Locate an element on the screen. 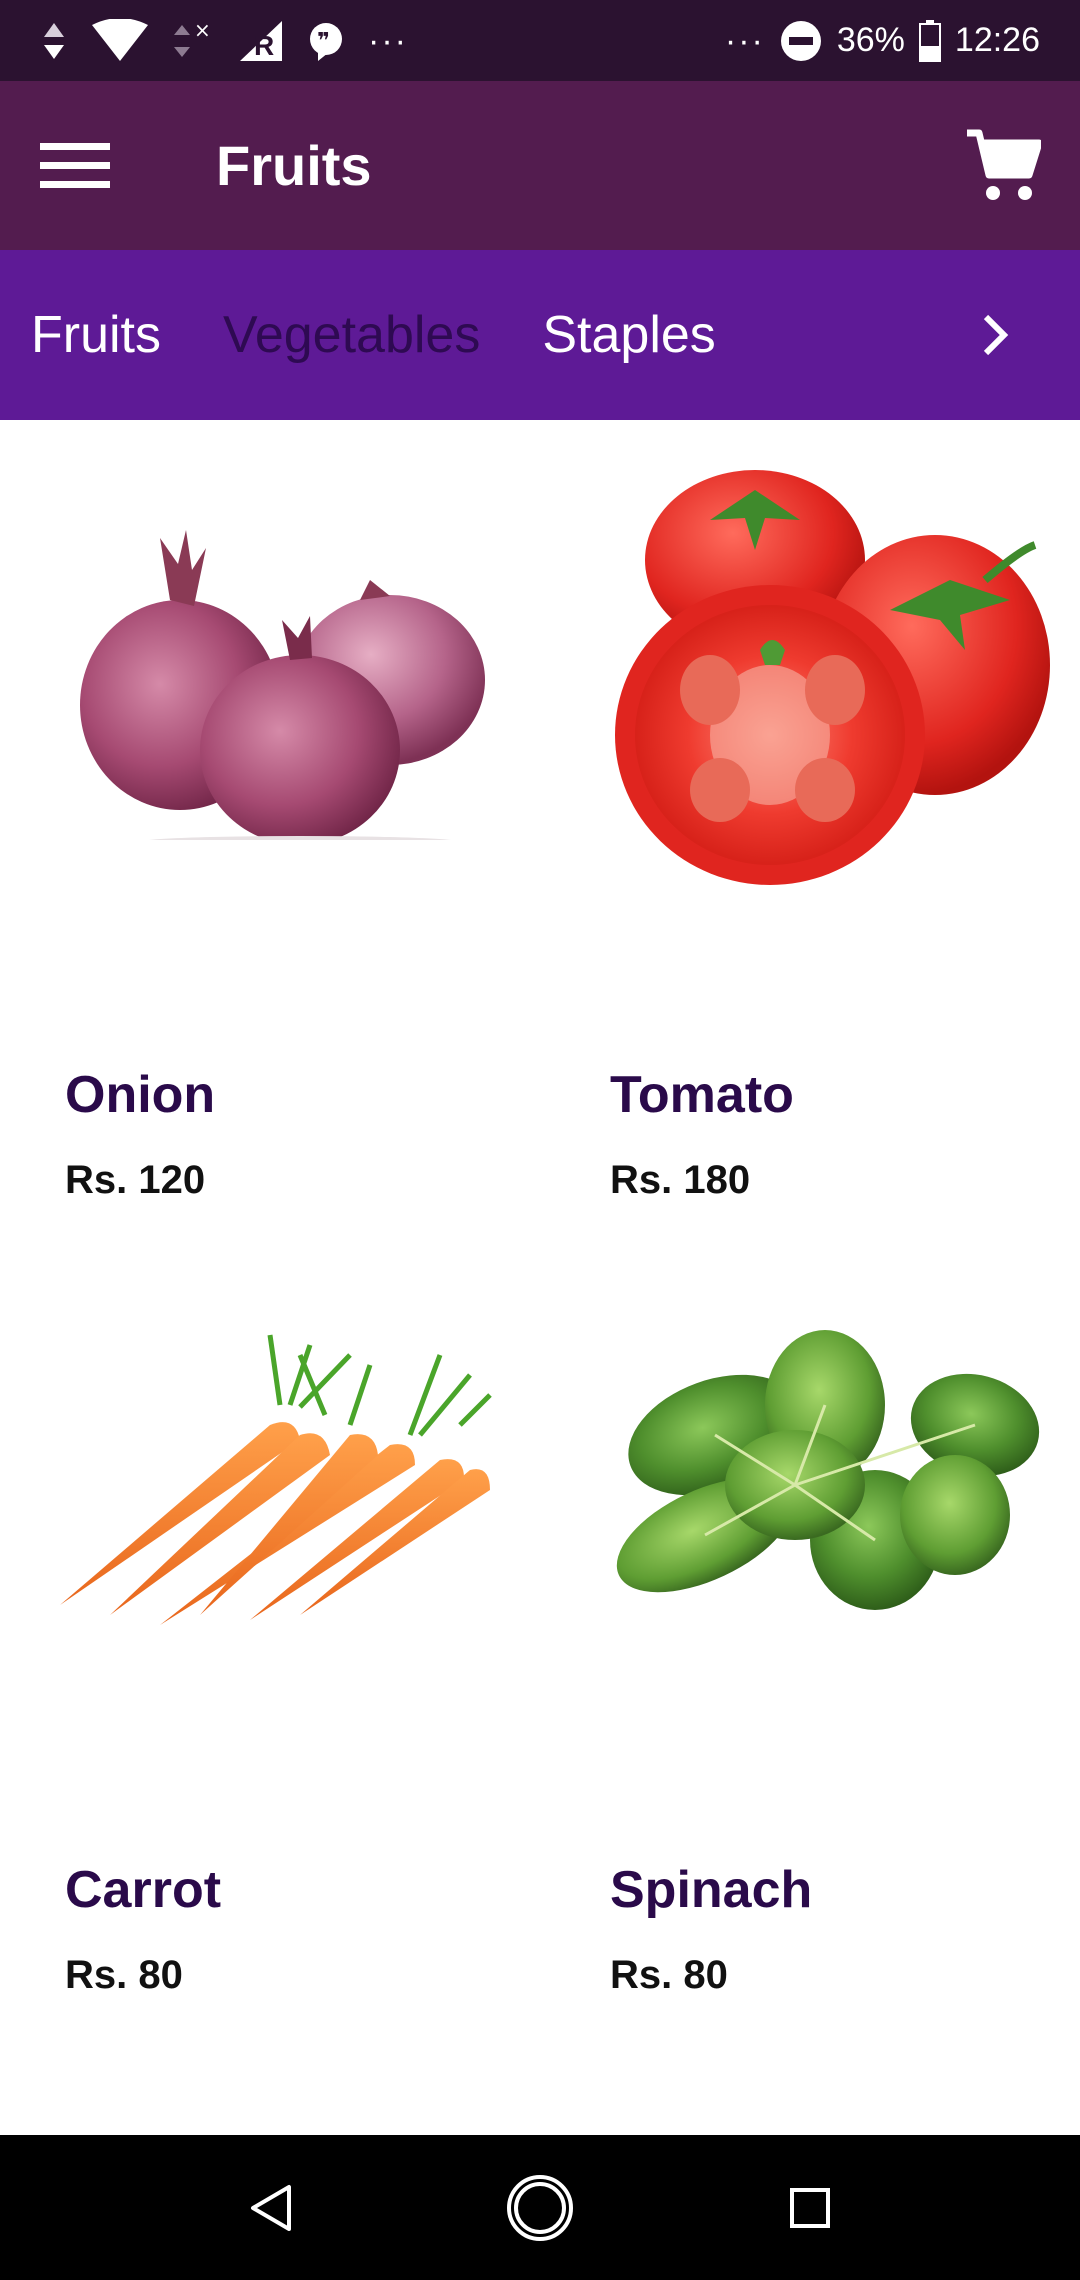  tabs-next-button is located at coordinates (995, 335).